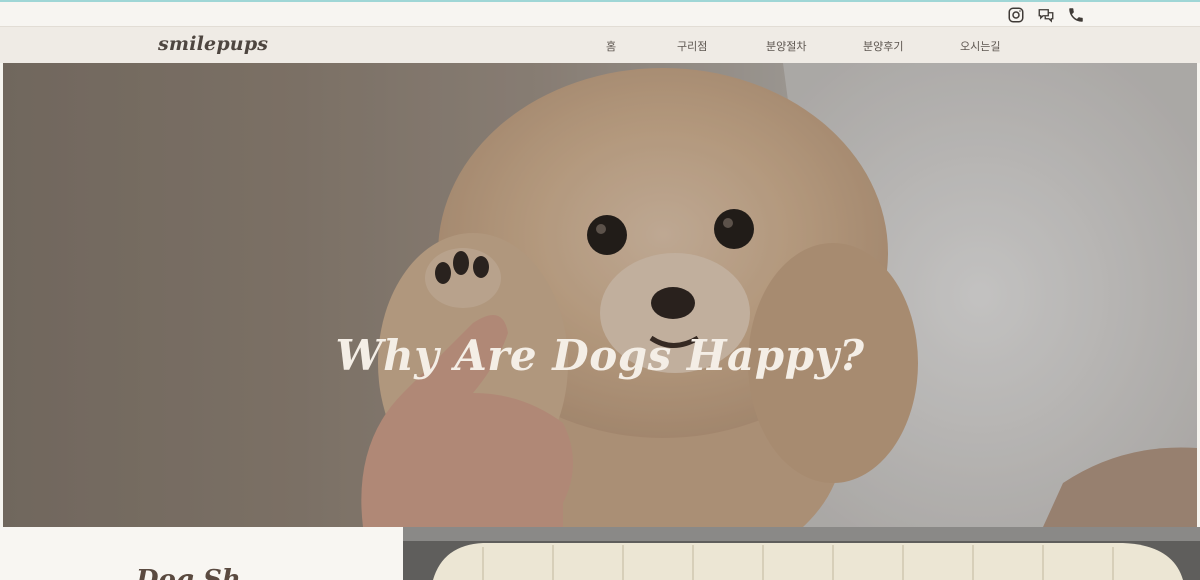 The image size is (1200, 580). I want to click on nav-item-directions: 오시는길, so click(980, 46).